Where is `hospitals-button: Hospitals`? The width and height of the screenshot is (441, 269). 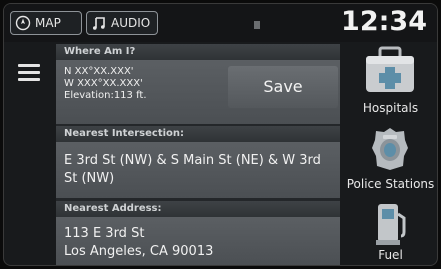
hospitals-button: Hospitals is located at coordinates (389, 84).